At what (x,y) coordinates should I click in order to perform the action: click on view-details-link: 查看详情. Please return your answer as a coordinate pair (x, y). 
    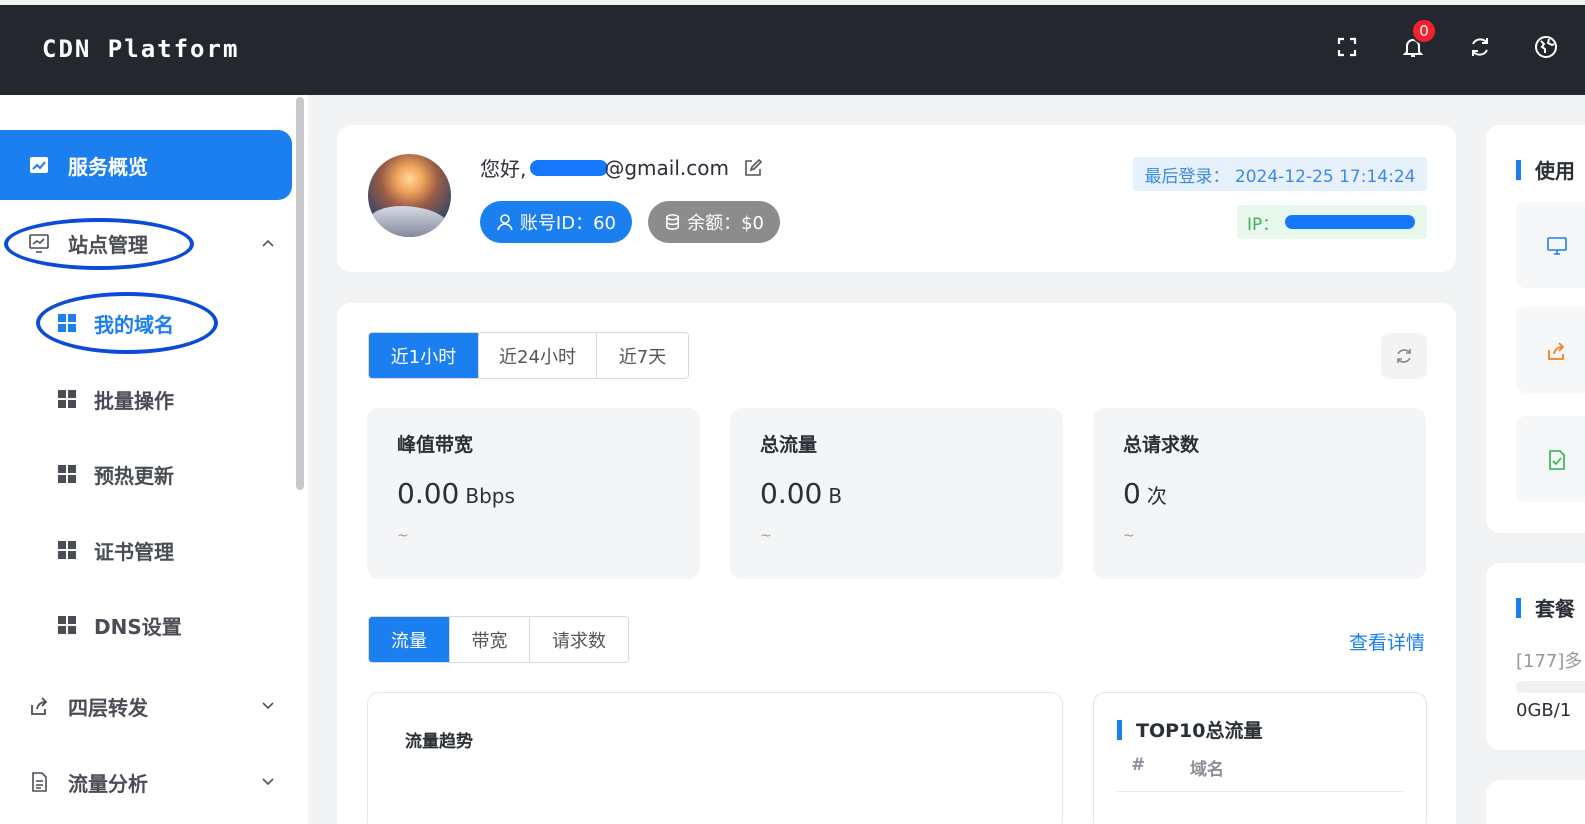
    Looking at the image, I should click on (1387, 641).